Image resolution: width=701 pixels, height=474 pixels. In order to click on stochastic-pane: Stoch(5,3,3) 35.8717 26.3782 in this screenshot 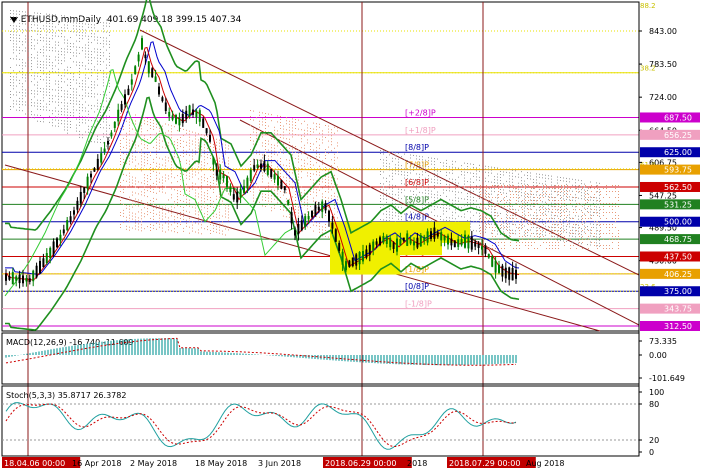, I will do `click(320, 421)`.